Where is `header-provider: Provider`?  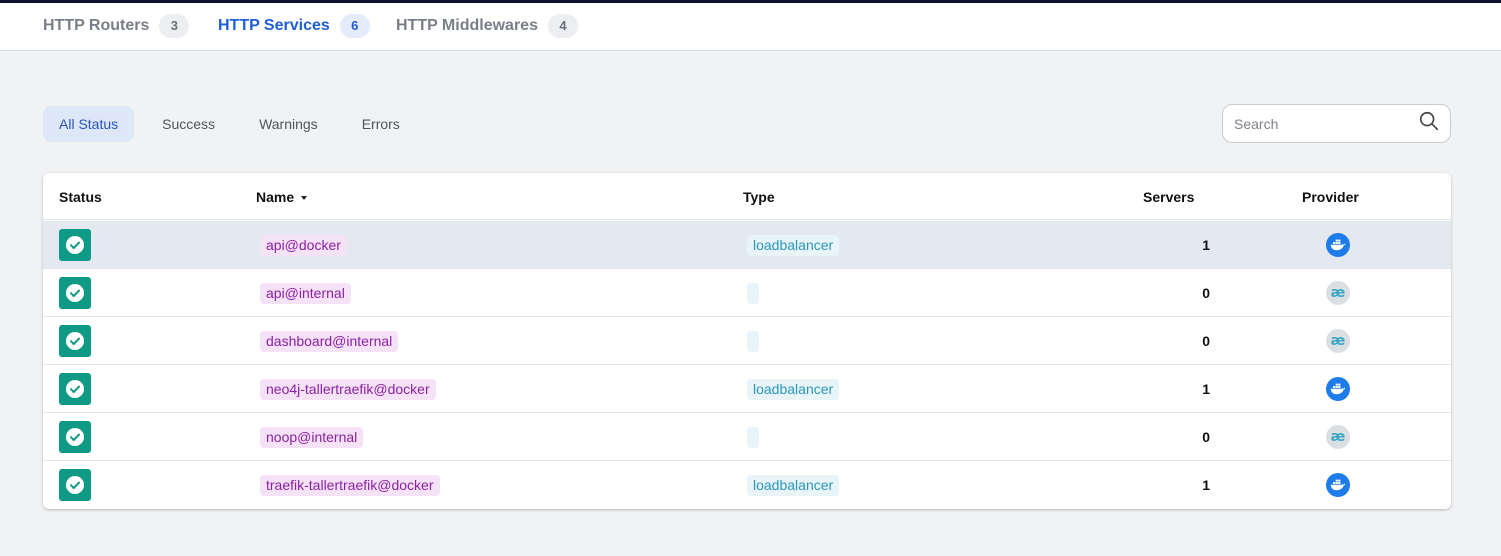 header-provider: Provider is located at coordinates (1330, 196).